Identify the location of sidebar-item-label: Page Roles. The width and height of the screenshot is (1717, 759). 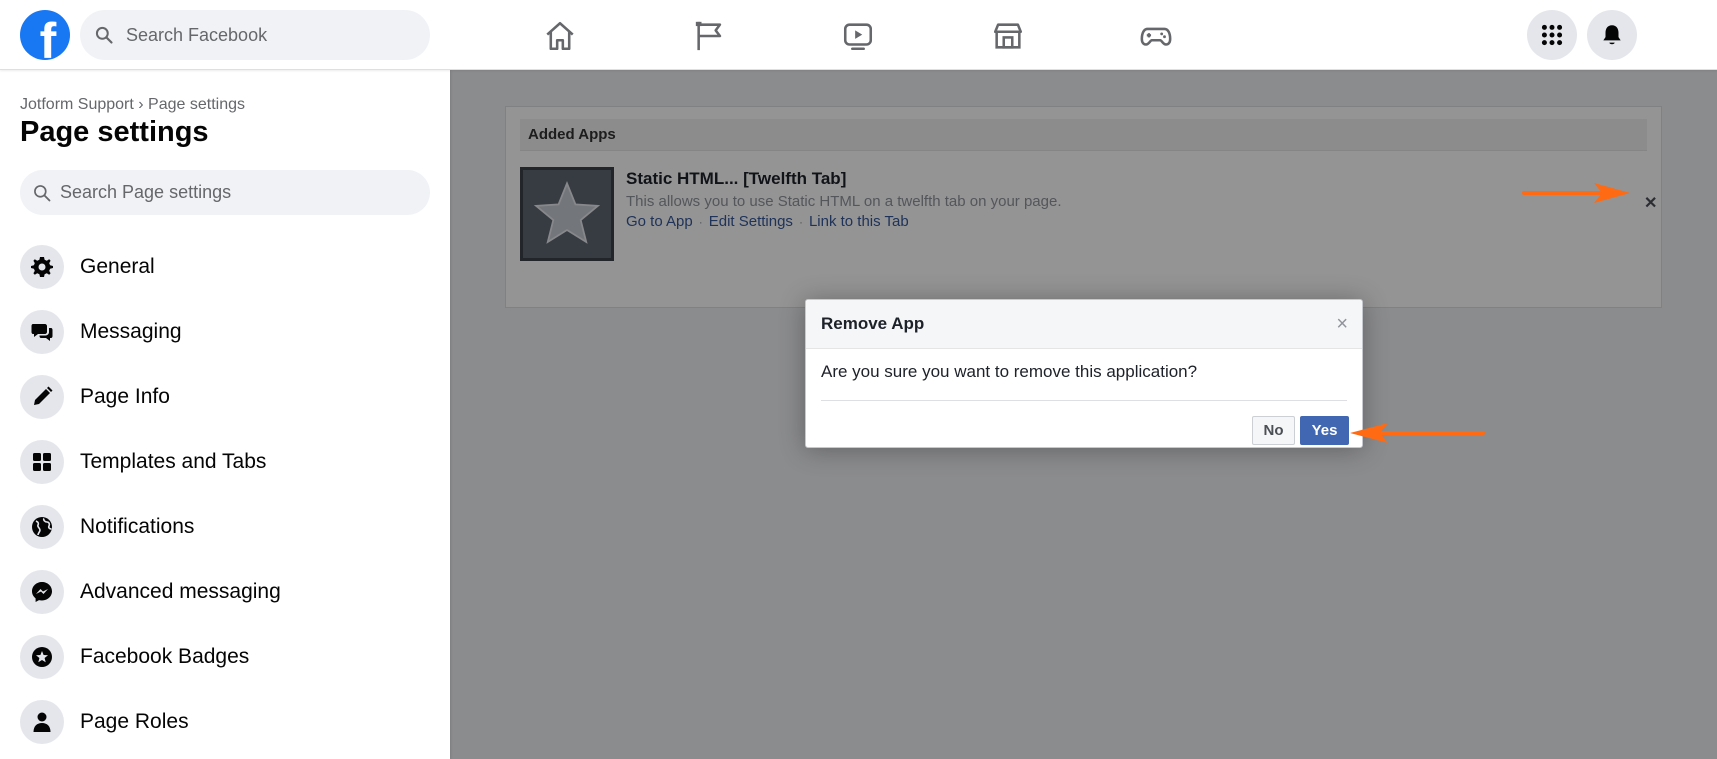
(134, 721).